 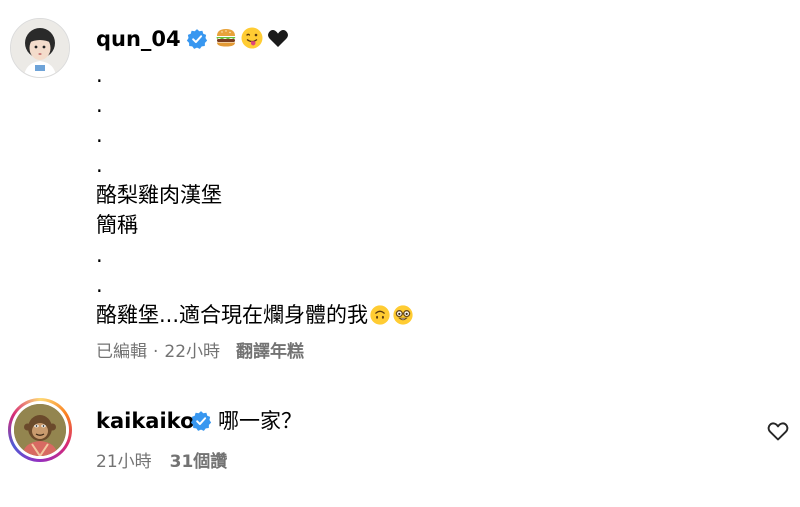 I want to click on black-heart-emoji-icon, so click(x=278, y=38).